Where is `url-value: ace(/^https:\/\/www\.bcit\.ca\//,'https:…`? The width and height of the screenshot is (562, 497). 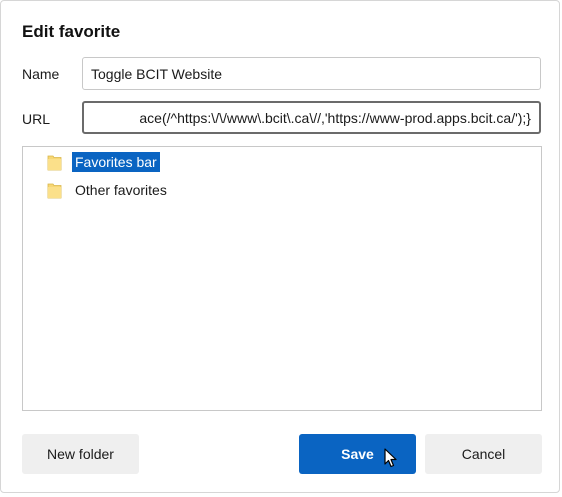 url-value: ace(/^https:\/\/www\.bcit\.ca\//,'https:… is located at coordinates (335, 117).